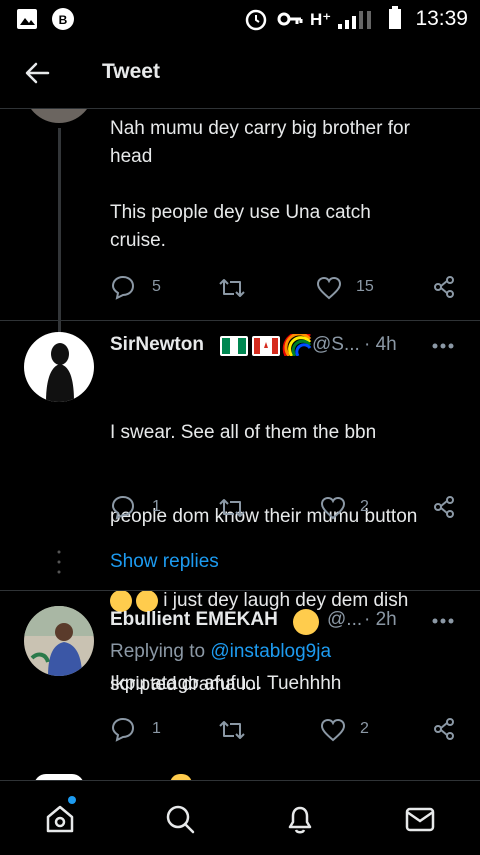 Image resolution: width=480 pixels, height=855 pixels. I want to click on alarm-icon, so click(256, 20).